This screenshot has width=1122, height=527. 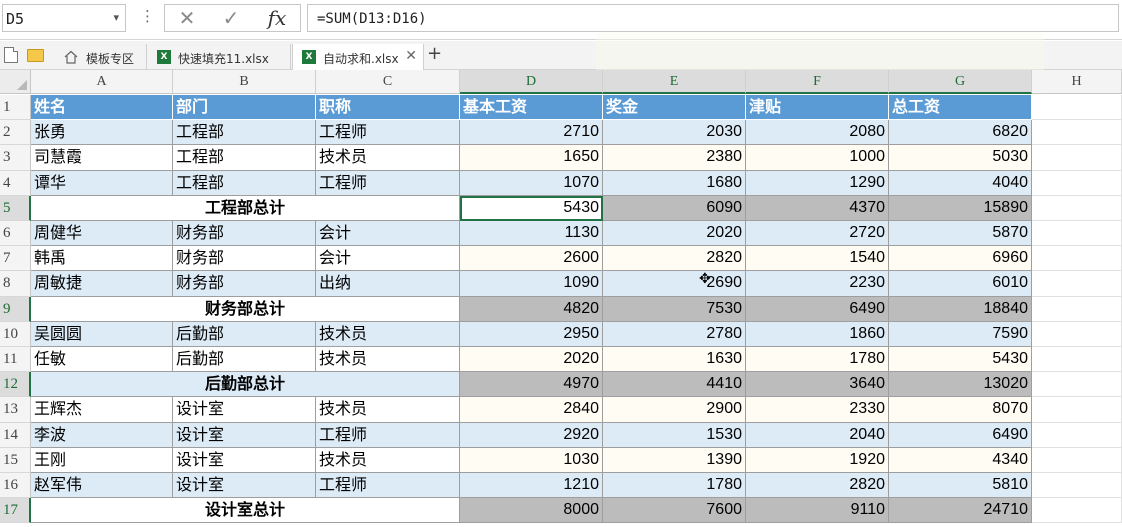 I want to click on subtotal-cell: 6490, so click(x=817, y=309).